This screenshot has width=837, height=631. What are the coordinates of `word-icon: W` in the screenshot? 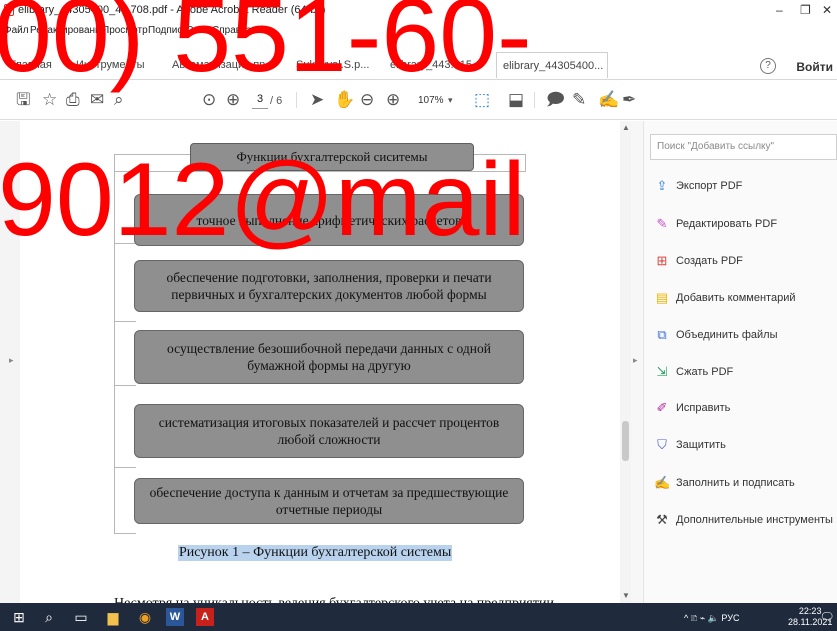 It's located at (175, 617).